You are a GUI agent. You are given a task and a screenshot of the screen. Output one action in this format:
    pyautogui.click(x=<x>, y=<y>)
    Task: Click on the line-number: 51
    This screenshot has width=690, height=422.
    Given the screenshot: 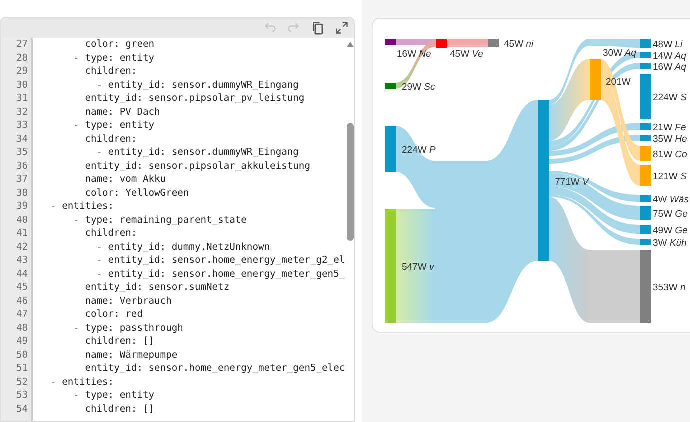 What is the action you would take?
    pyautogui.click(x=22, y=369)
    